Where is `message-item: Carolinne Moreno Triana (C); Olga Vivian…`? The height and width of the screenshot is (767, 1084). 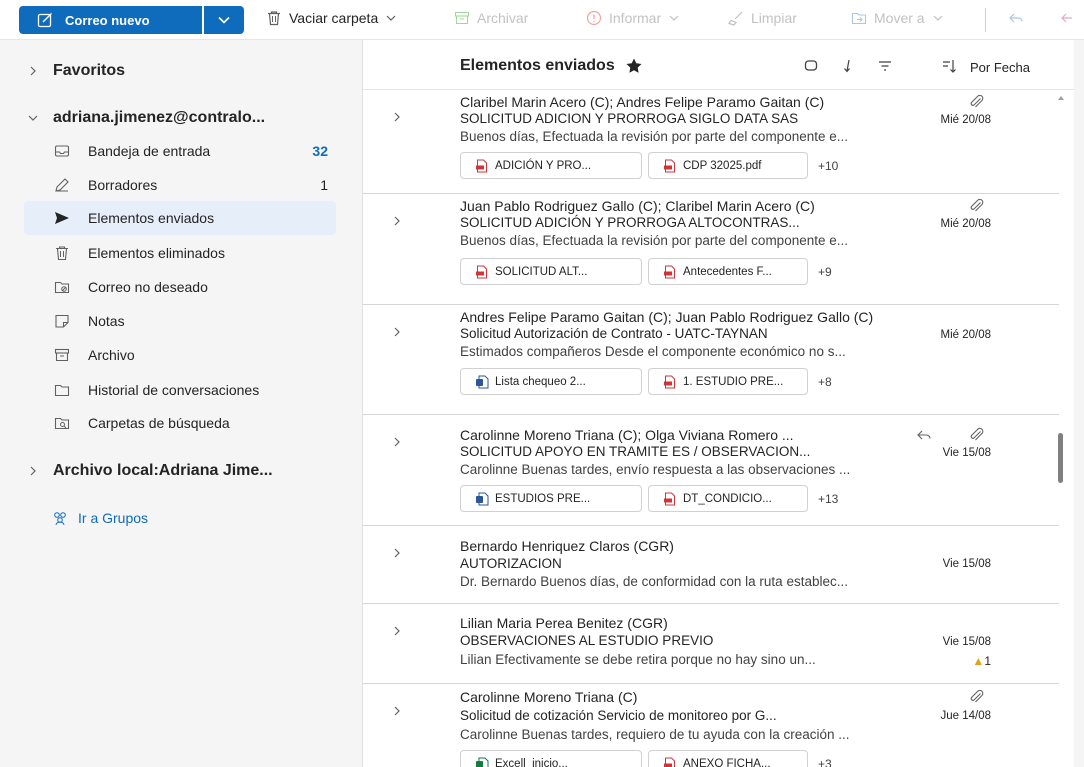
message-item: Carolinne Moreno Triana (C); Olga Vivian… is located at coordinates (711, 470).